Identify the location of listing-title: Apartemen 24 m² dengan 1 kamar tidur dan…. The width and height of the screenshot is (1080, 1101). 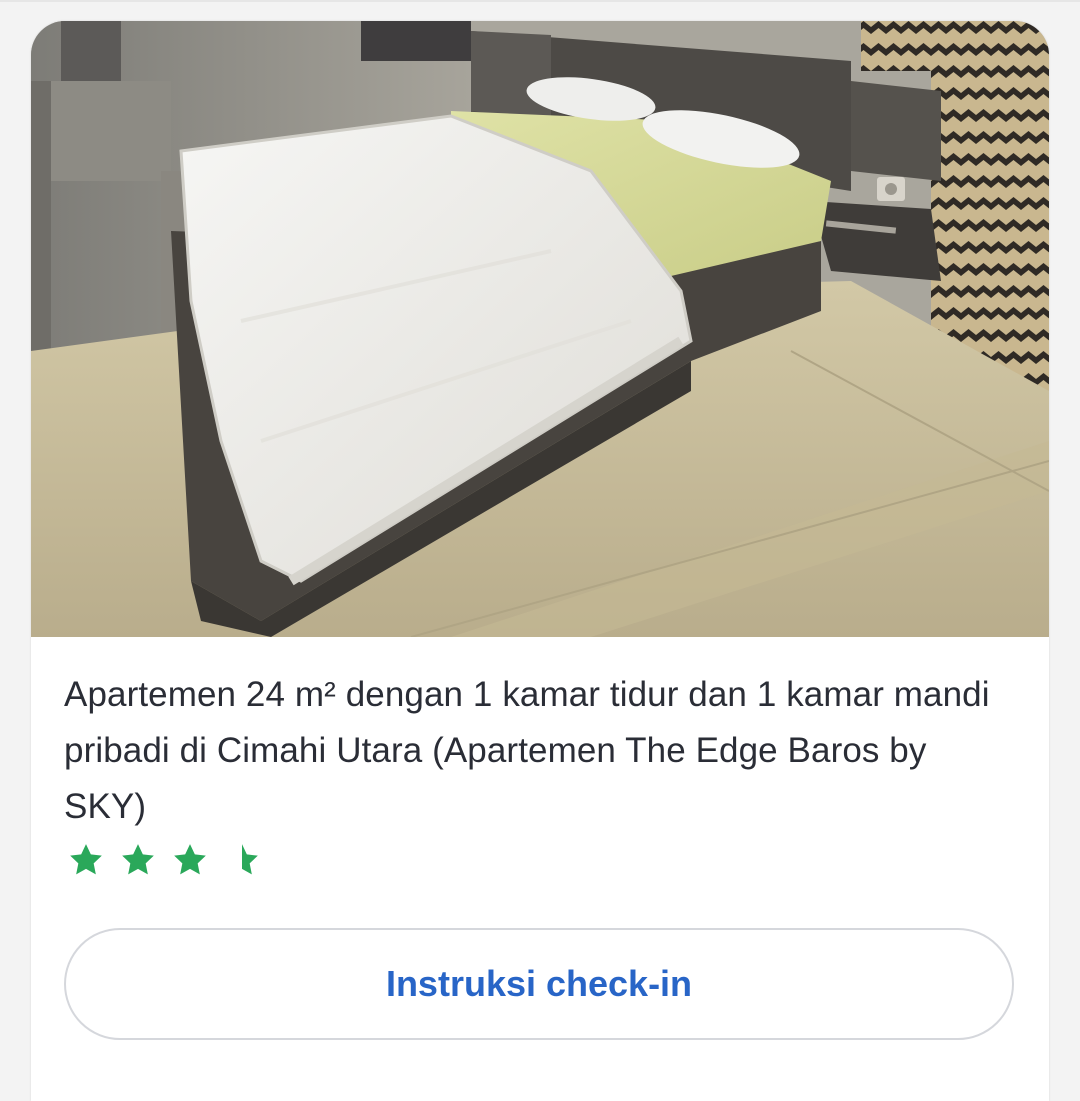
(527, 750).